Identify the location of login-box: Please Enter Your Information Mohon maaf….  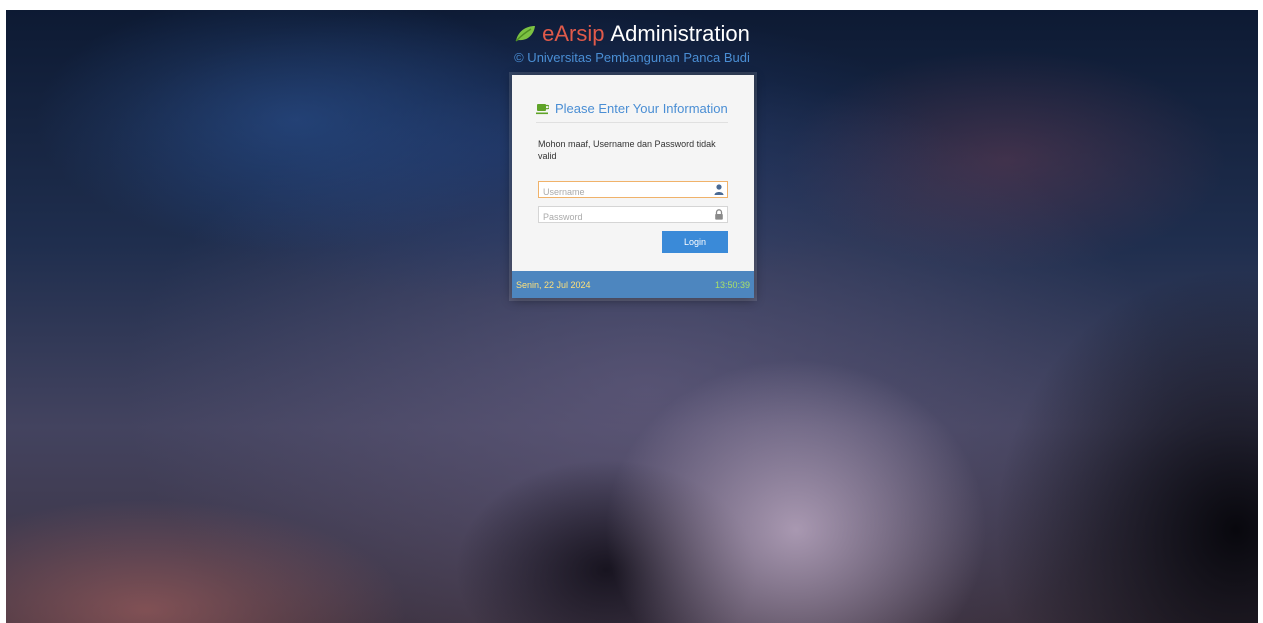
(633, 186).